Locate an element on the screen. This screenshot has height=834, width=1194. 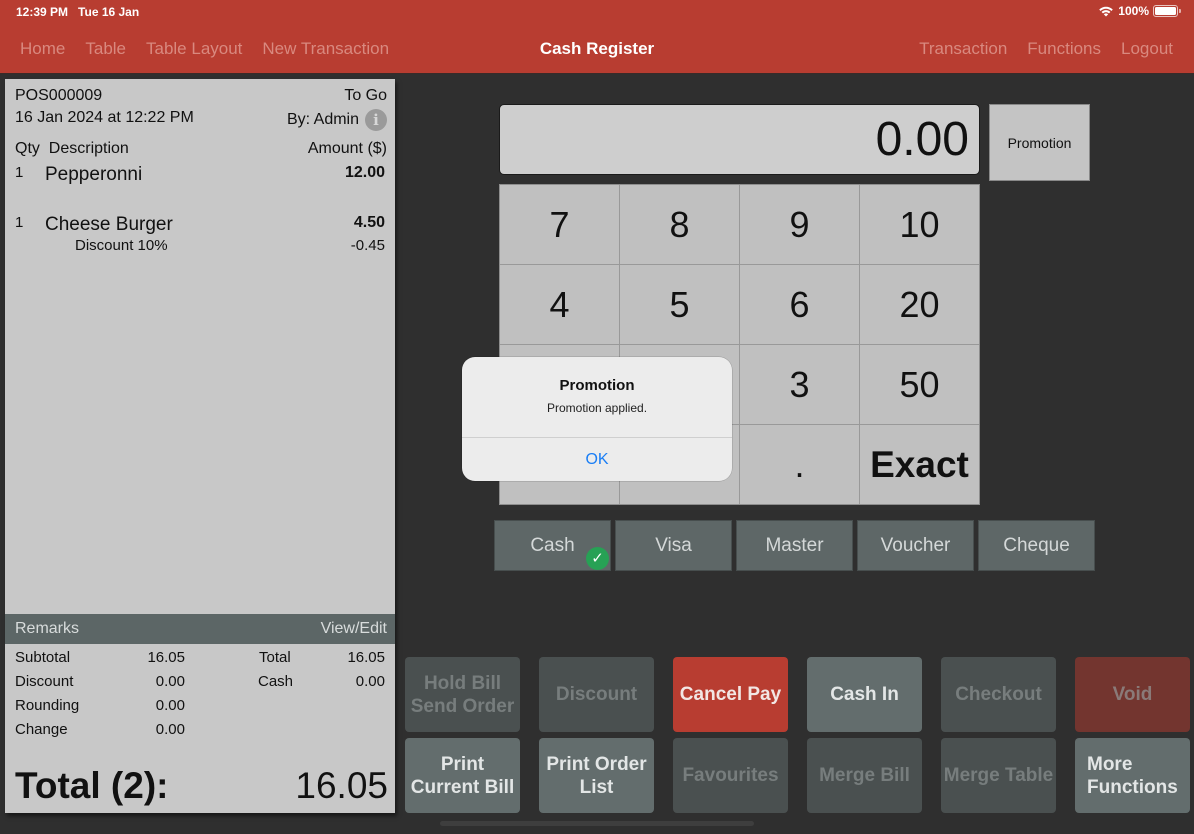
print-order-list-button: Print Order List is located at coordinates (596, 775).